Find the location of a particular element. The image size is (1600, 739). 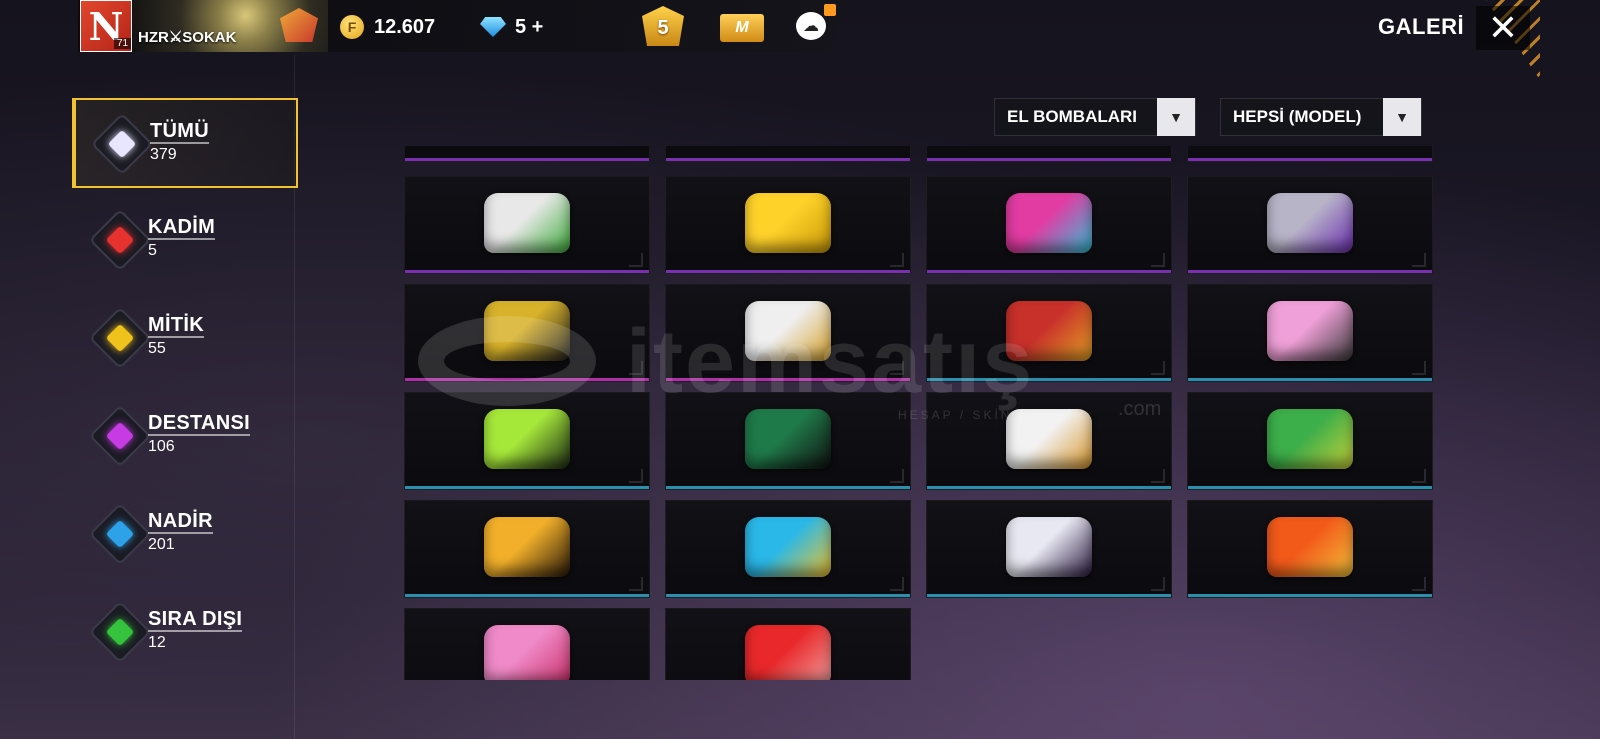

model-filter-dropdown: HEPSİ (MODEL) ▼ is located at coordinates (1321, 117).